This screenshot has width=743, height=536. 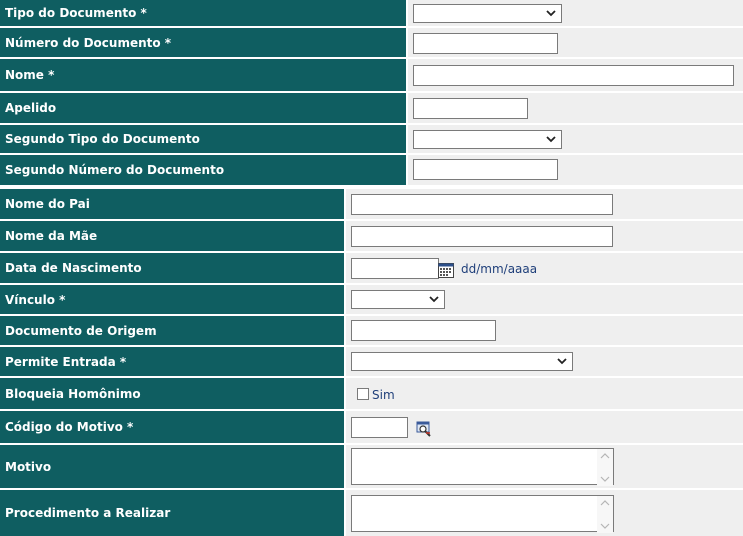 I want to click on label-segundo-numero-documento: Segundo Número do Documento, so click(x=203, y=170).